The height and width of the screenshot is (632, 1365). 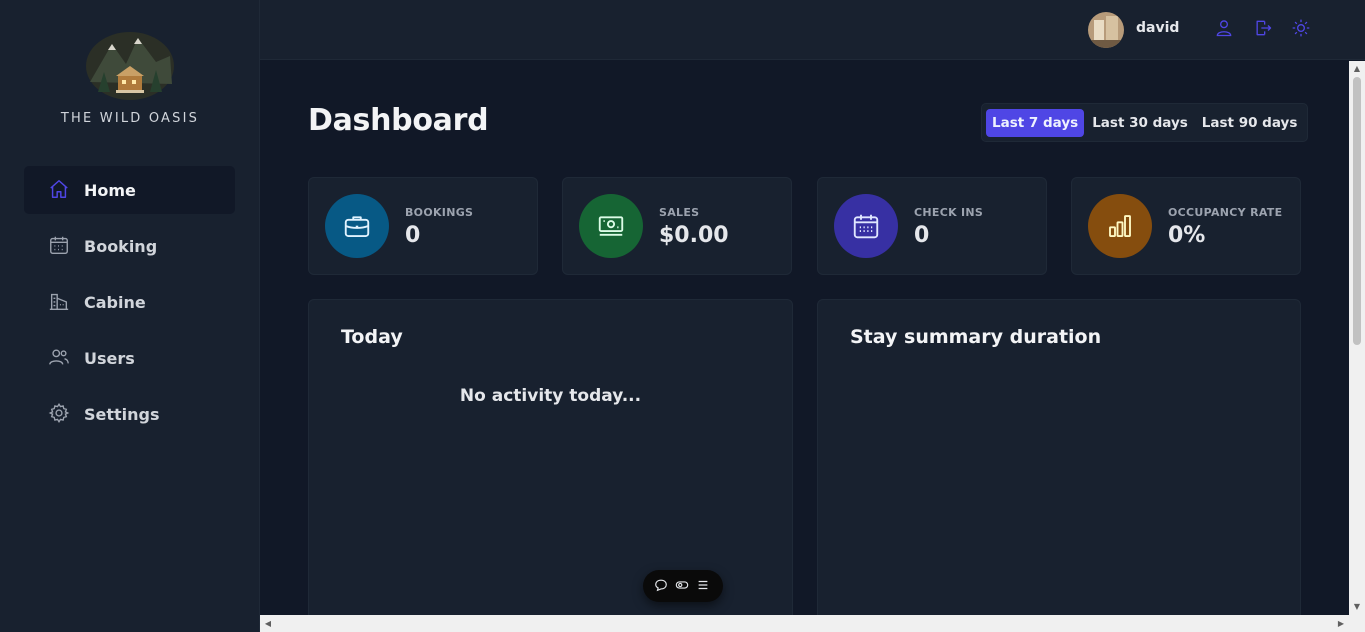 I want to click on sidebar-item-booking: Booking, so click(x=129, y=246).